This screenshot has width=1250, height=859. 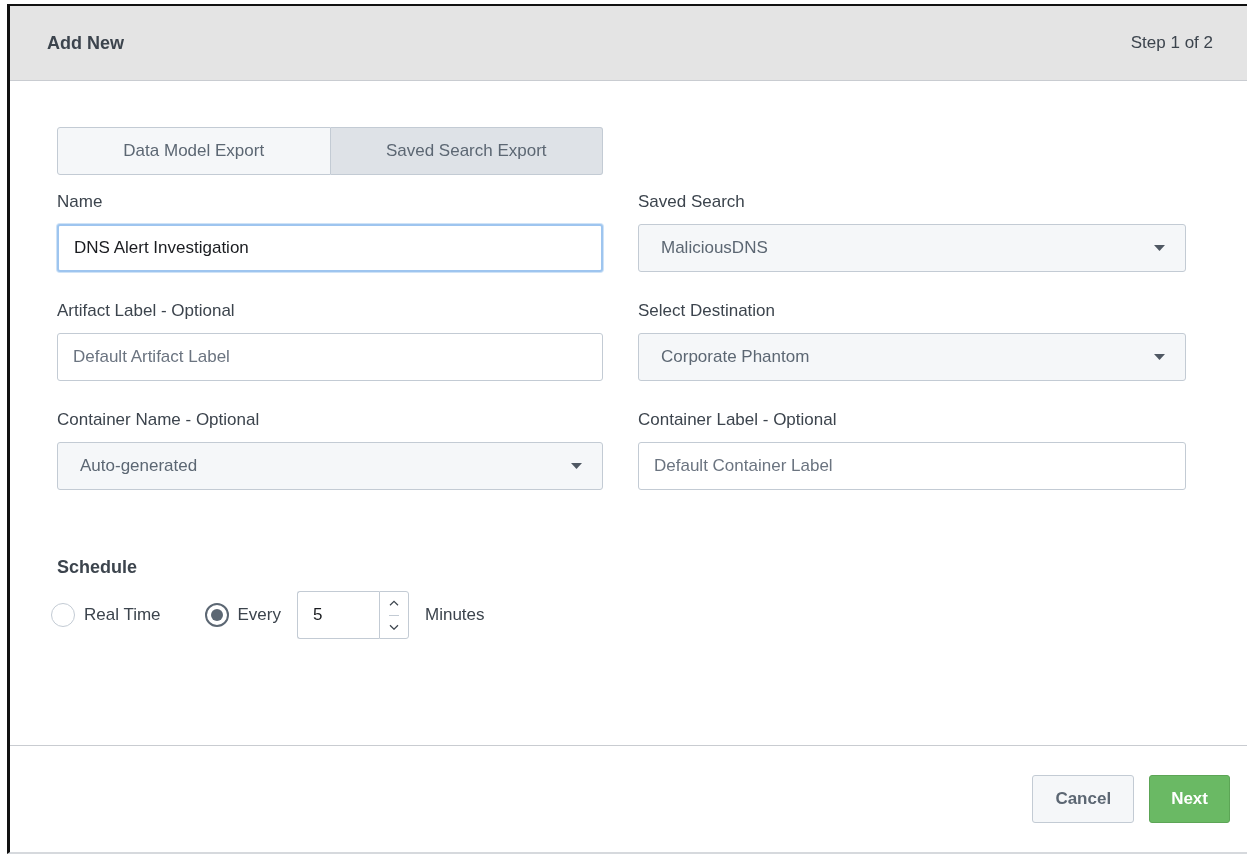 I want to click on dropdown-value: Auto-generated, so click(x=139, y=466).